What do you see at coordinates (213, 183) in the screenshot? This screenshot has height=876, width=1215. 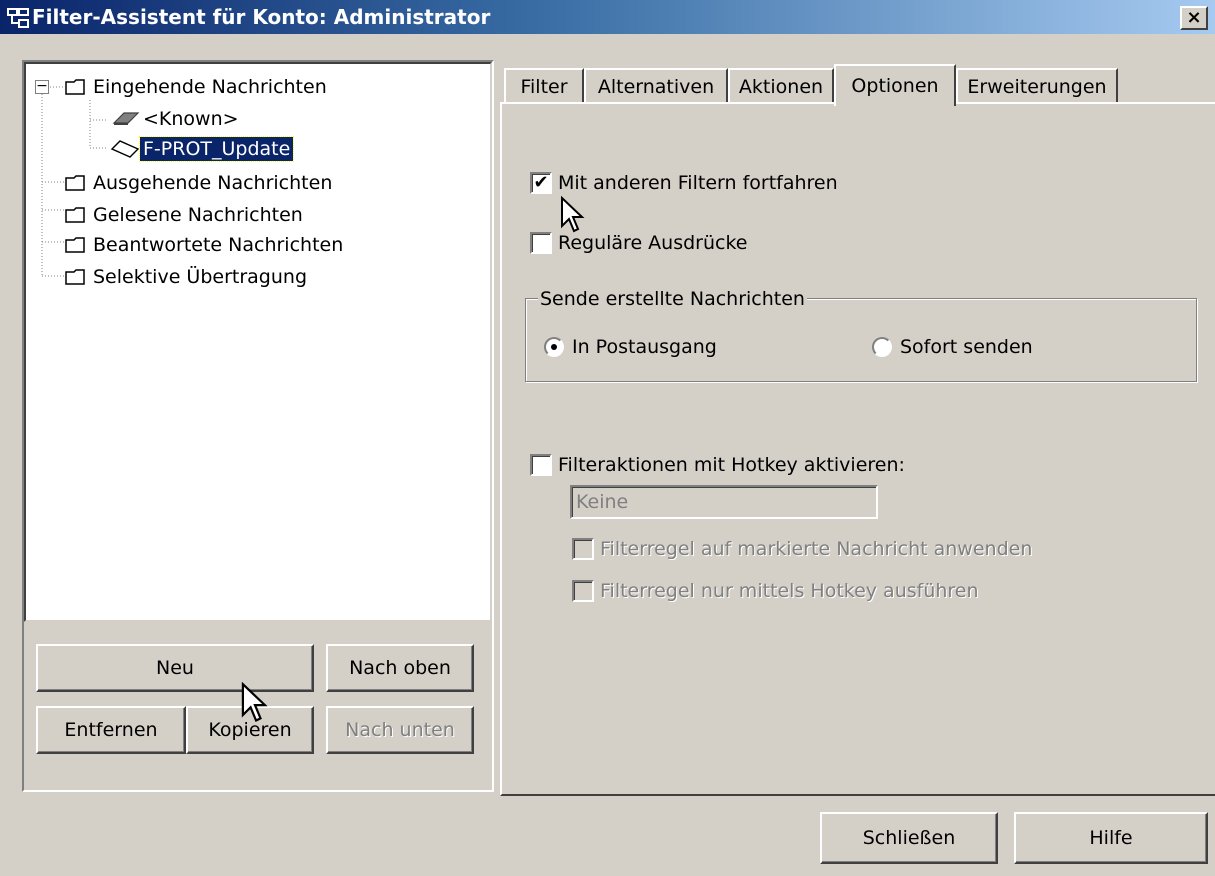 I see `tree-item-label: Ausgehende Nachrichten` at bounding box center [213, 183].